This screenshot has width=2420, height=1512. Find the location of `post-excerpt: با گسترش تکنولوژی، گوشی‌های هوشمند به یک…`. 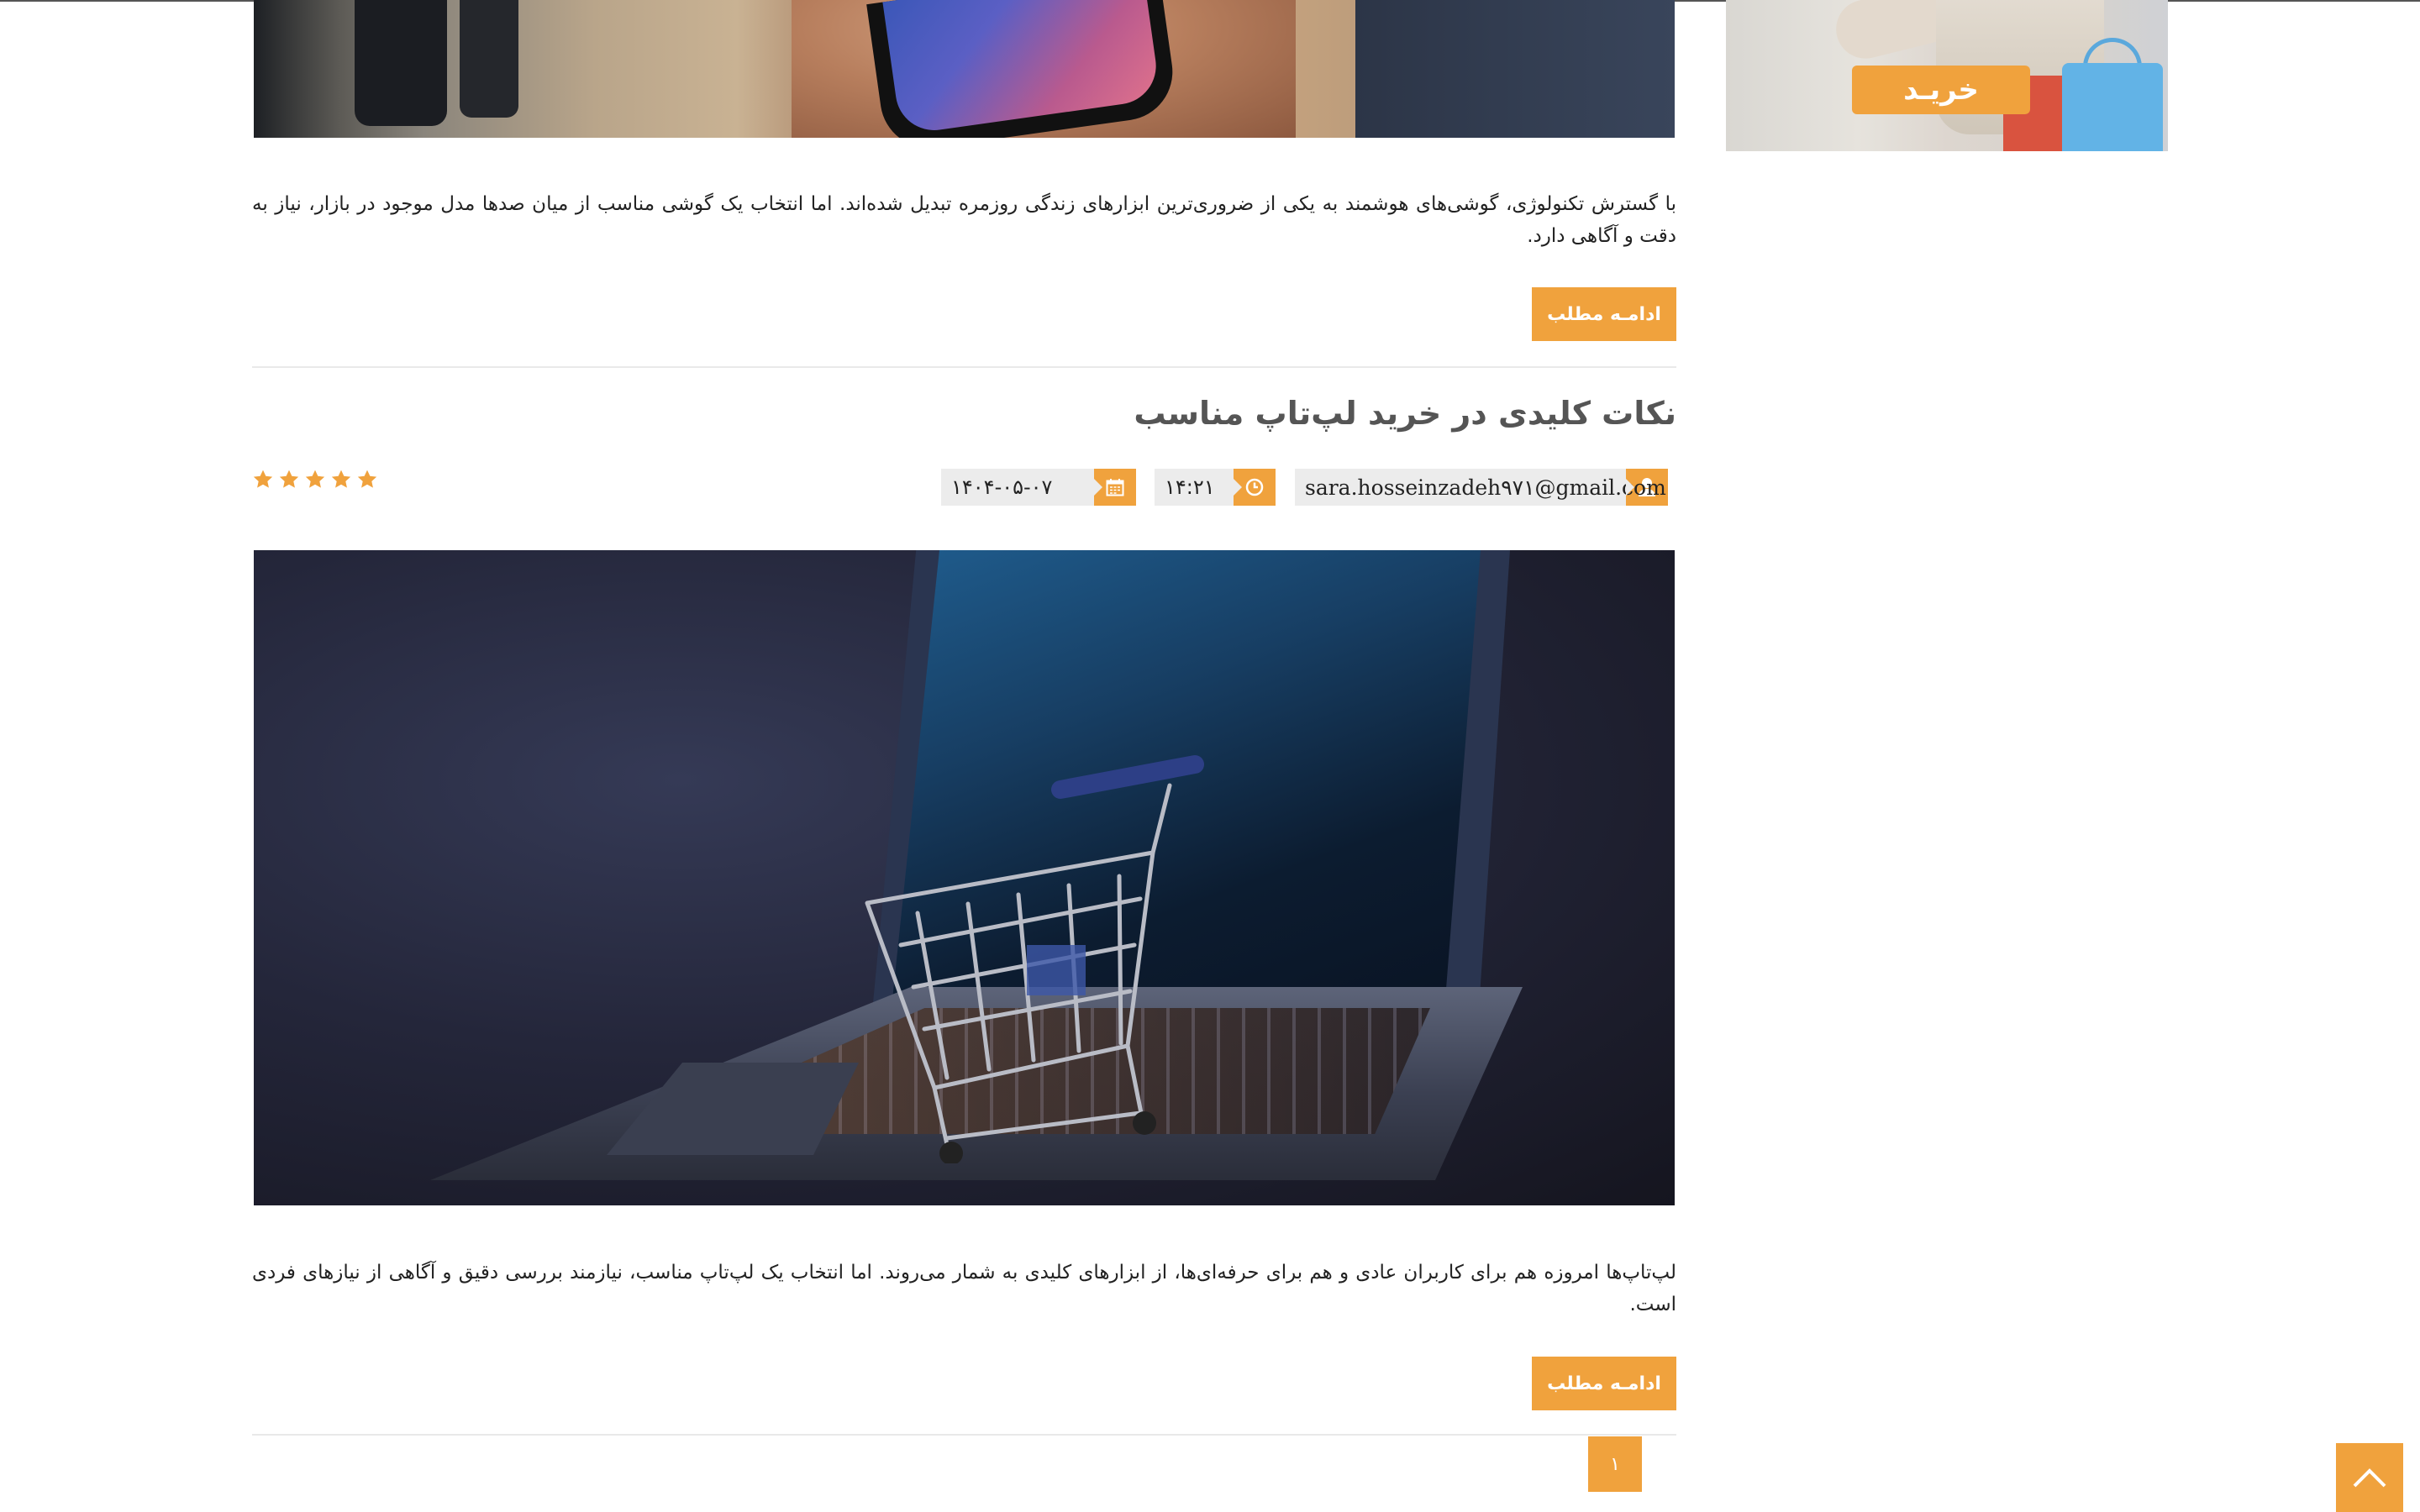

post-excerpt: با گسترش تکنولوژی، گوشی‌های هوشمند به یک… is located at coordinates (964, 220).